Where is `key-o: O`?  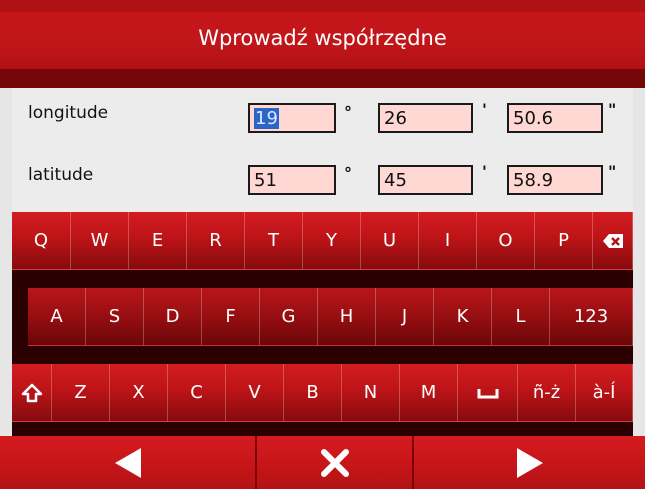 key-o: O is located at coordinates (506, 241).